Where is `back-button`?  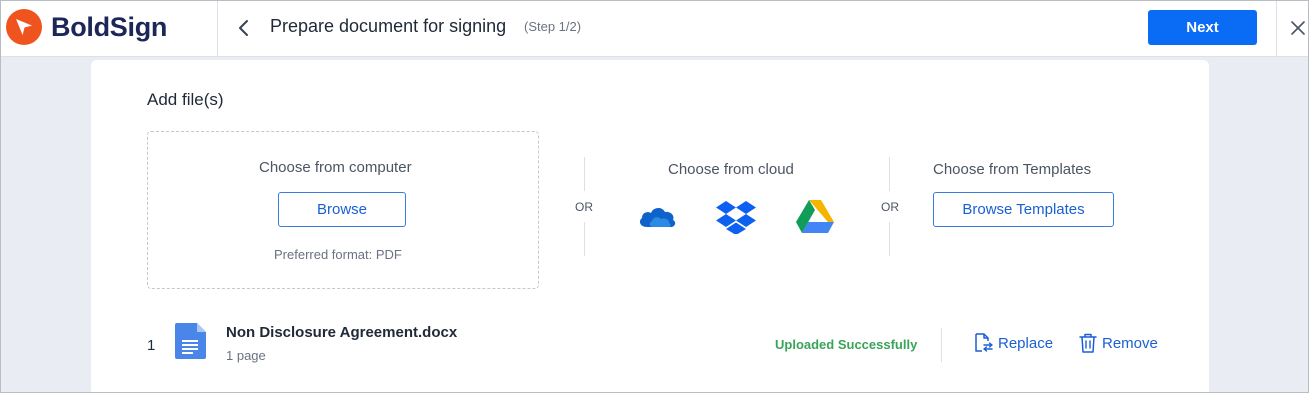
back-button is located at coordinates (244, 28).